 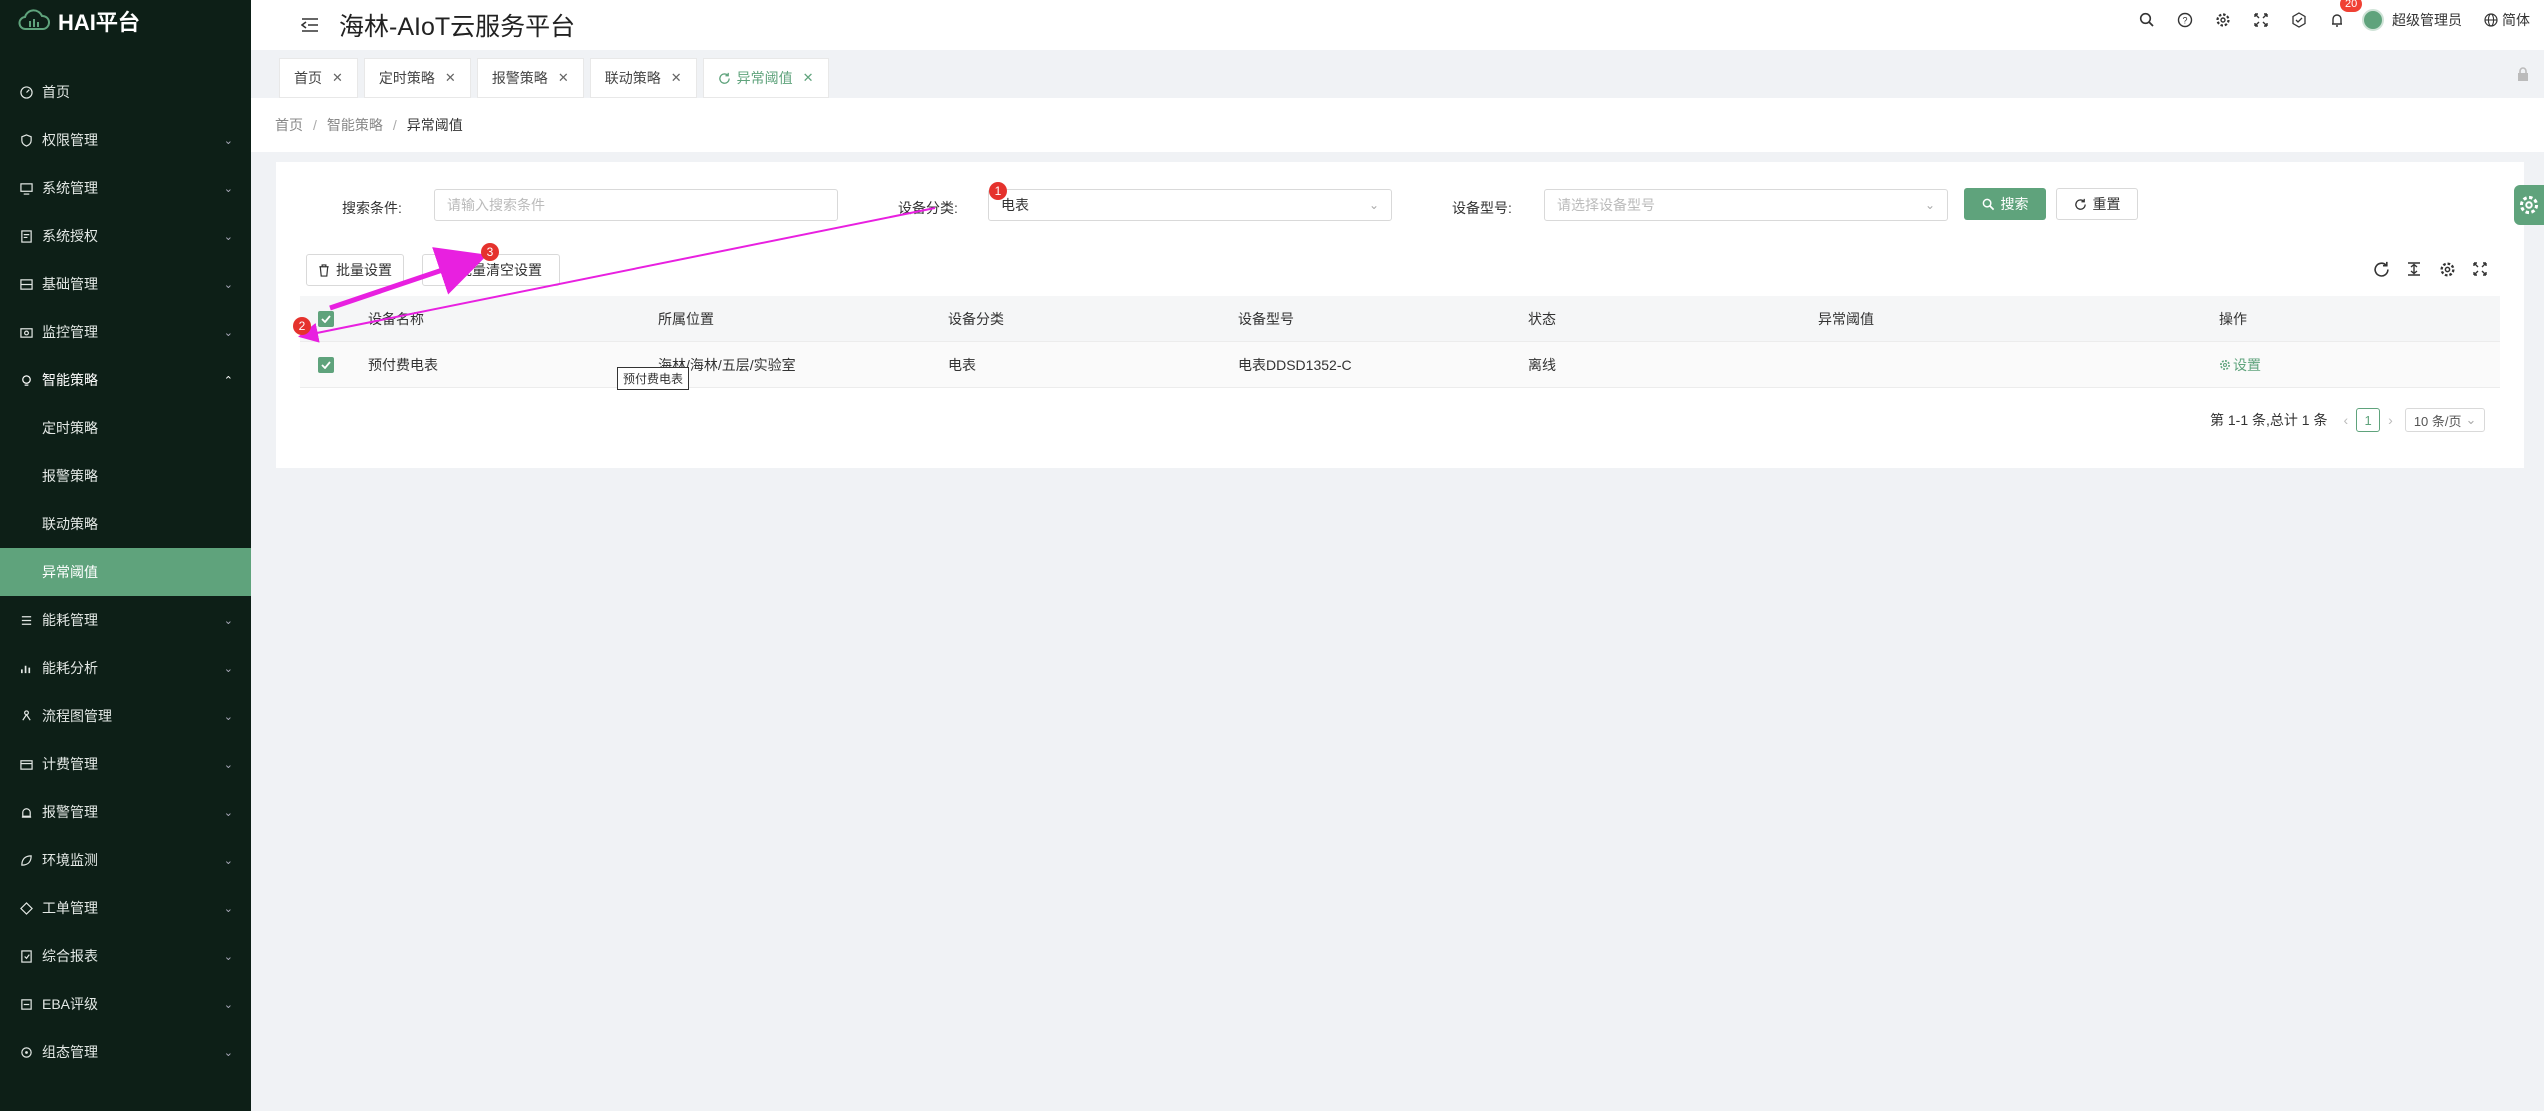 I want to click on license-icon, so click(x=26, y=236).